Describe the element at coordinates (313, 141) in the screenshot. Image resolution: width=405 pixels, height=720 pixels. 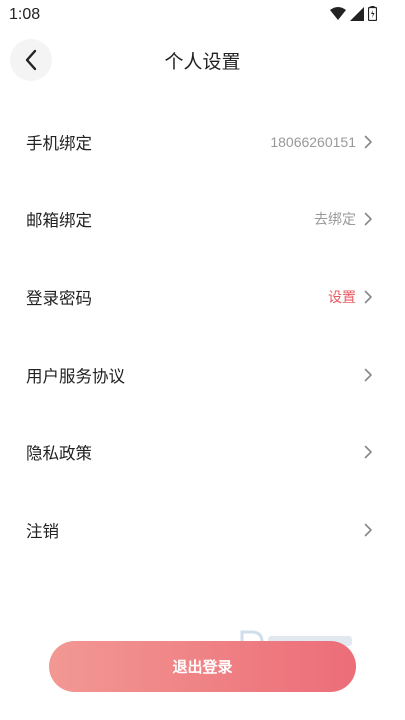
I see `phone-number-value: 18066260151` at that location.